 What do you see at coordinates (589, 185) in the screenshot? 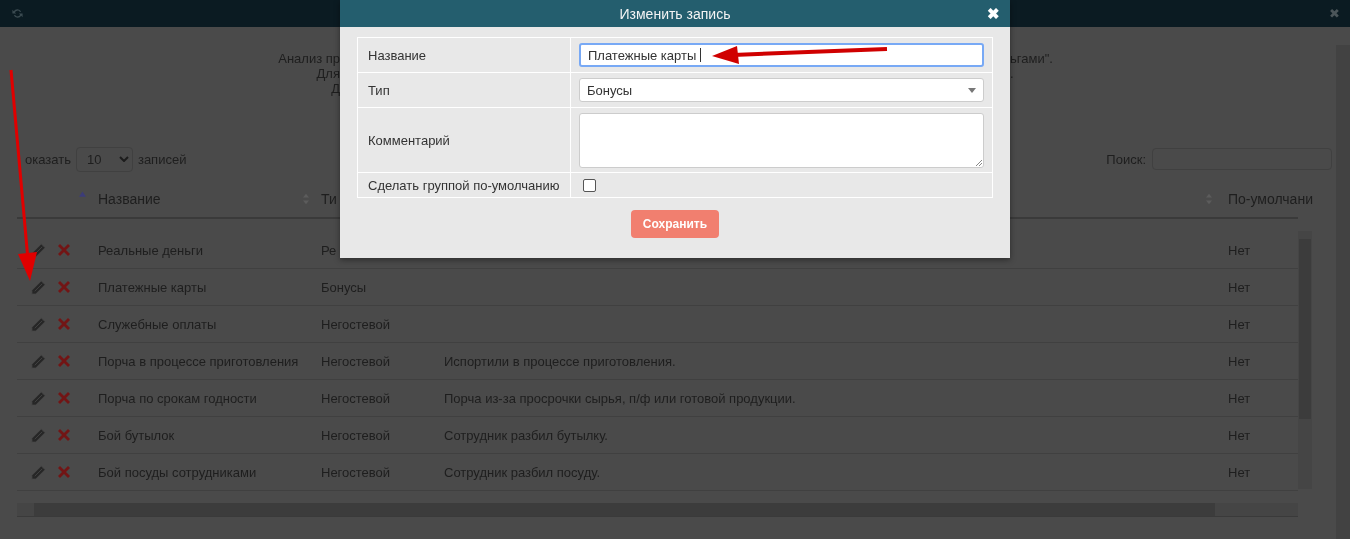
I see `default-checkbox` at bounding box center [589, 185].